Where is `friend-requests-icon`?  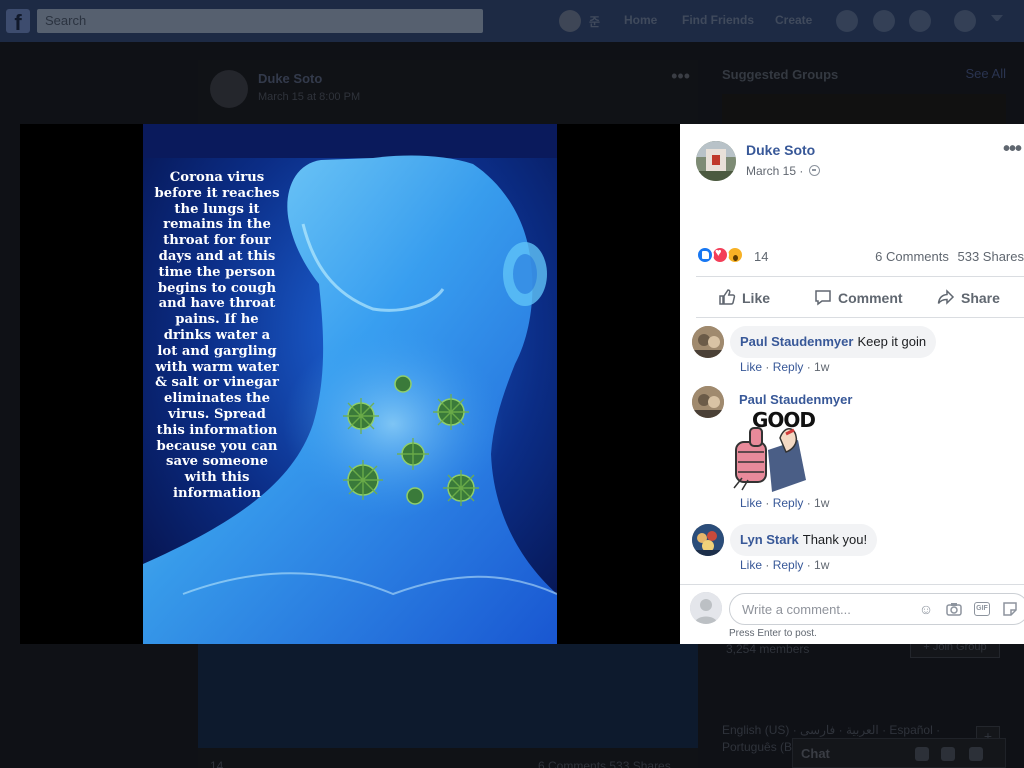
friend-requests-icon is located at coordinates (847, 21).